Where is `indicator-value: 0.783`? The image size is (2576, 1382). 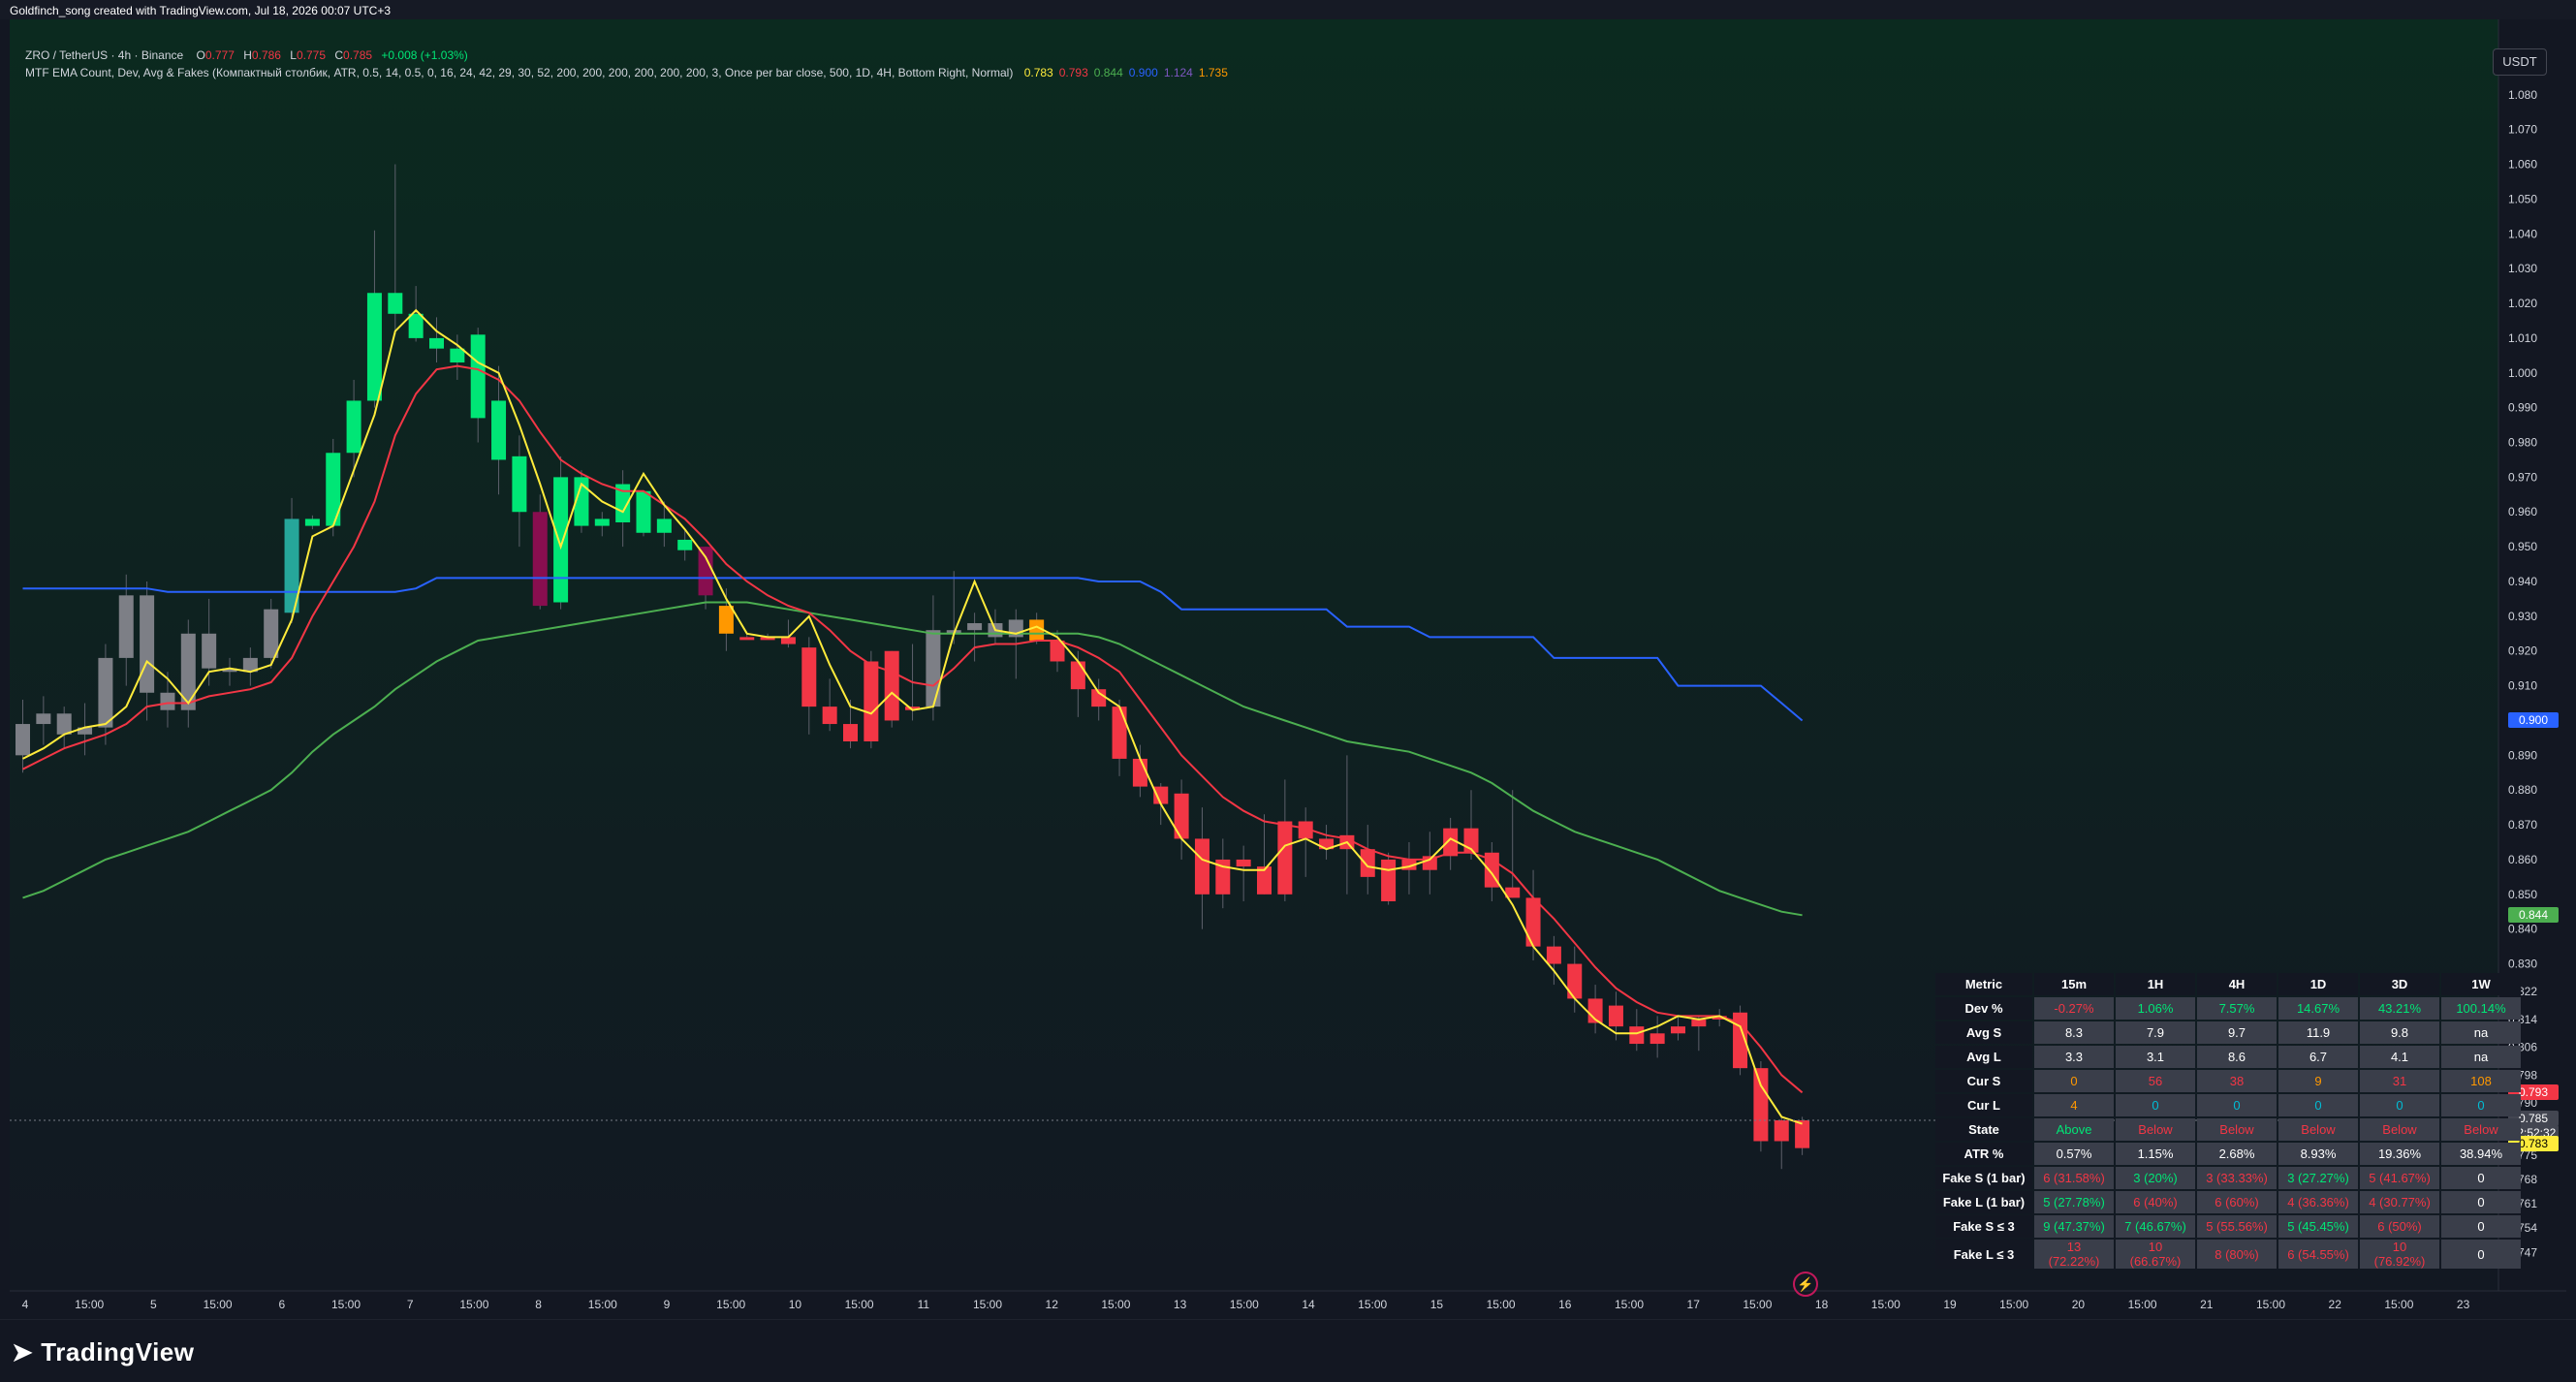 indicator-value: 0.783 is located at coordinates (1038, 72).